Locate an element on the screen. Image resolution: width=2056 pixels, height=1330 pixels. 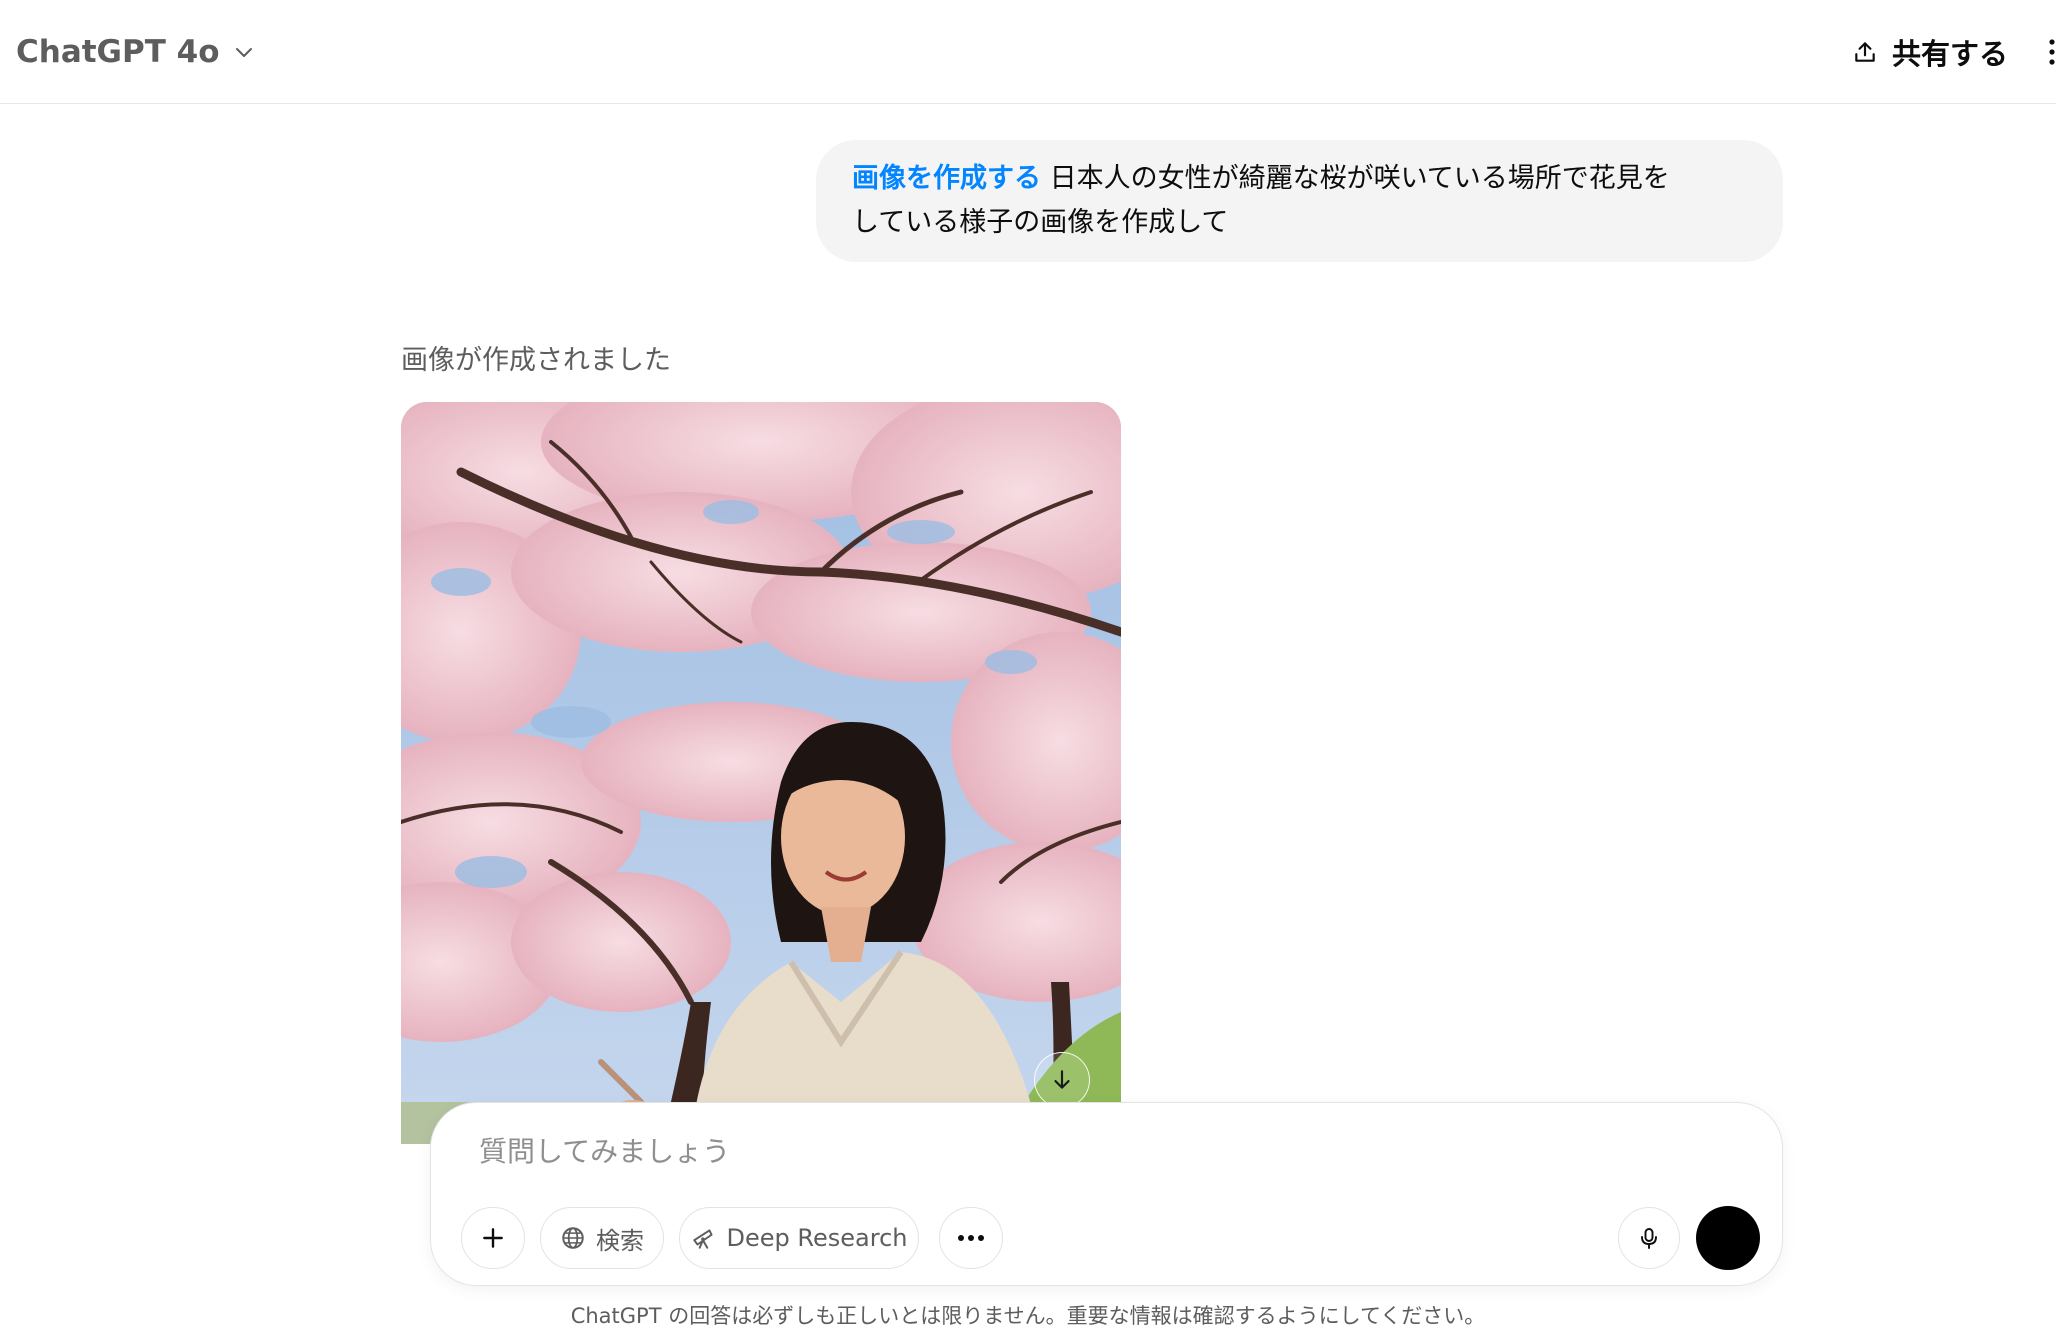
chevron-down-icon is located at coordinates (243, 52).